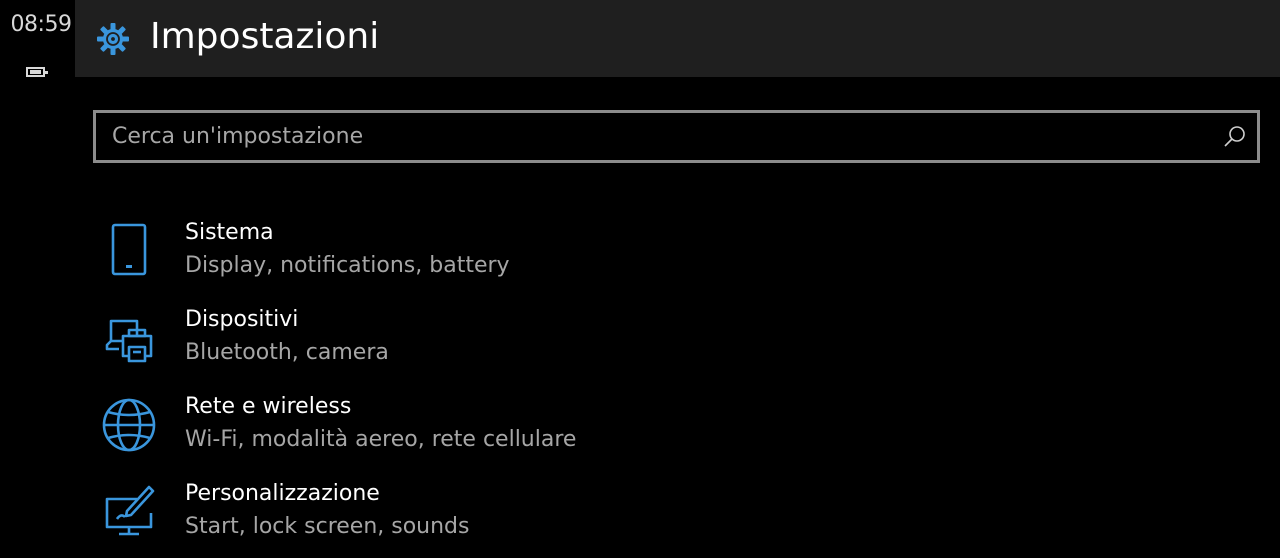 The width and height of the screenshot is (1280, 558). I want to click on search-input, so click(657, 136).